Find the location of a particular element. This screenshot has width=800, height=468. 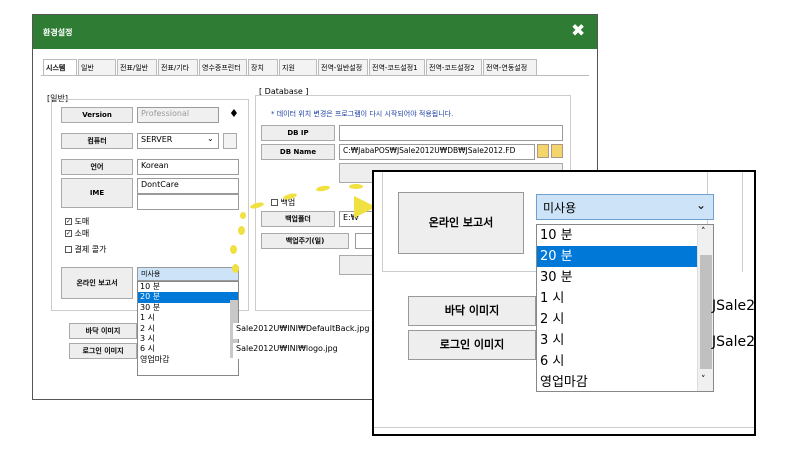

dbip-input is located at coordinates (451, 133).